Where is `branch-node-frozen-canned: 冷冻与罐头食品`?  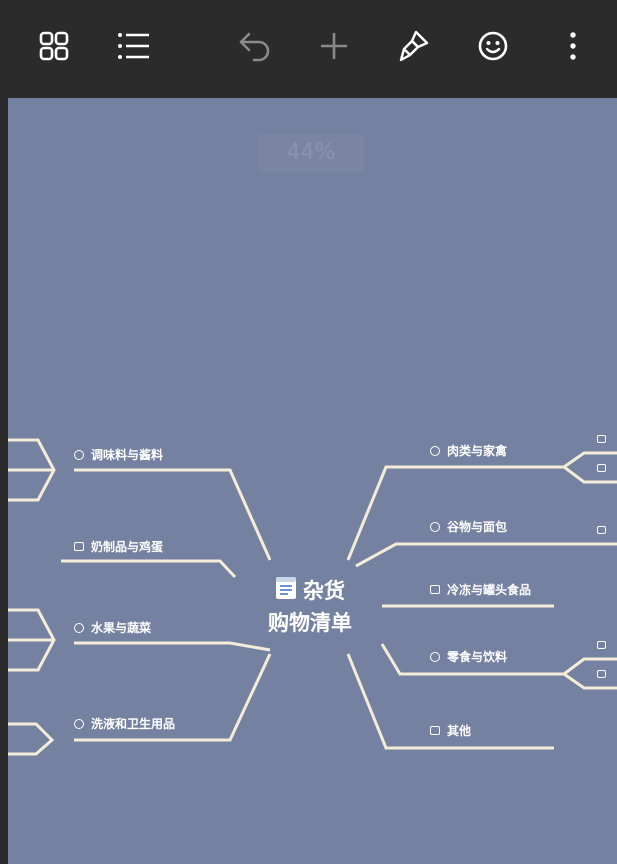 branch-node-frozen-canned: 冷冻与罐头食品 is located at coordinates (480, 589).